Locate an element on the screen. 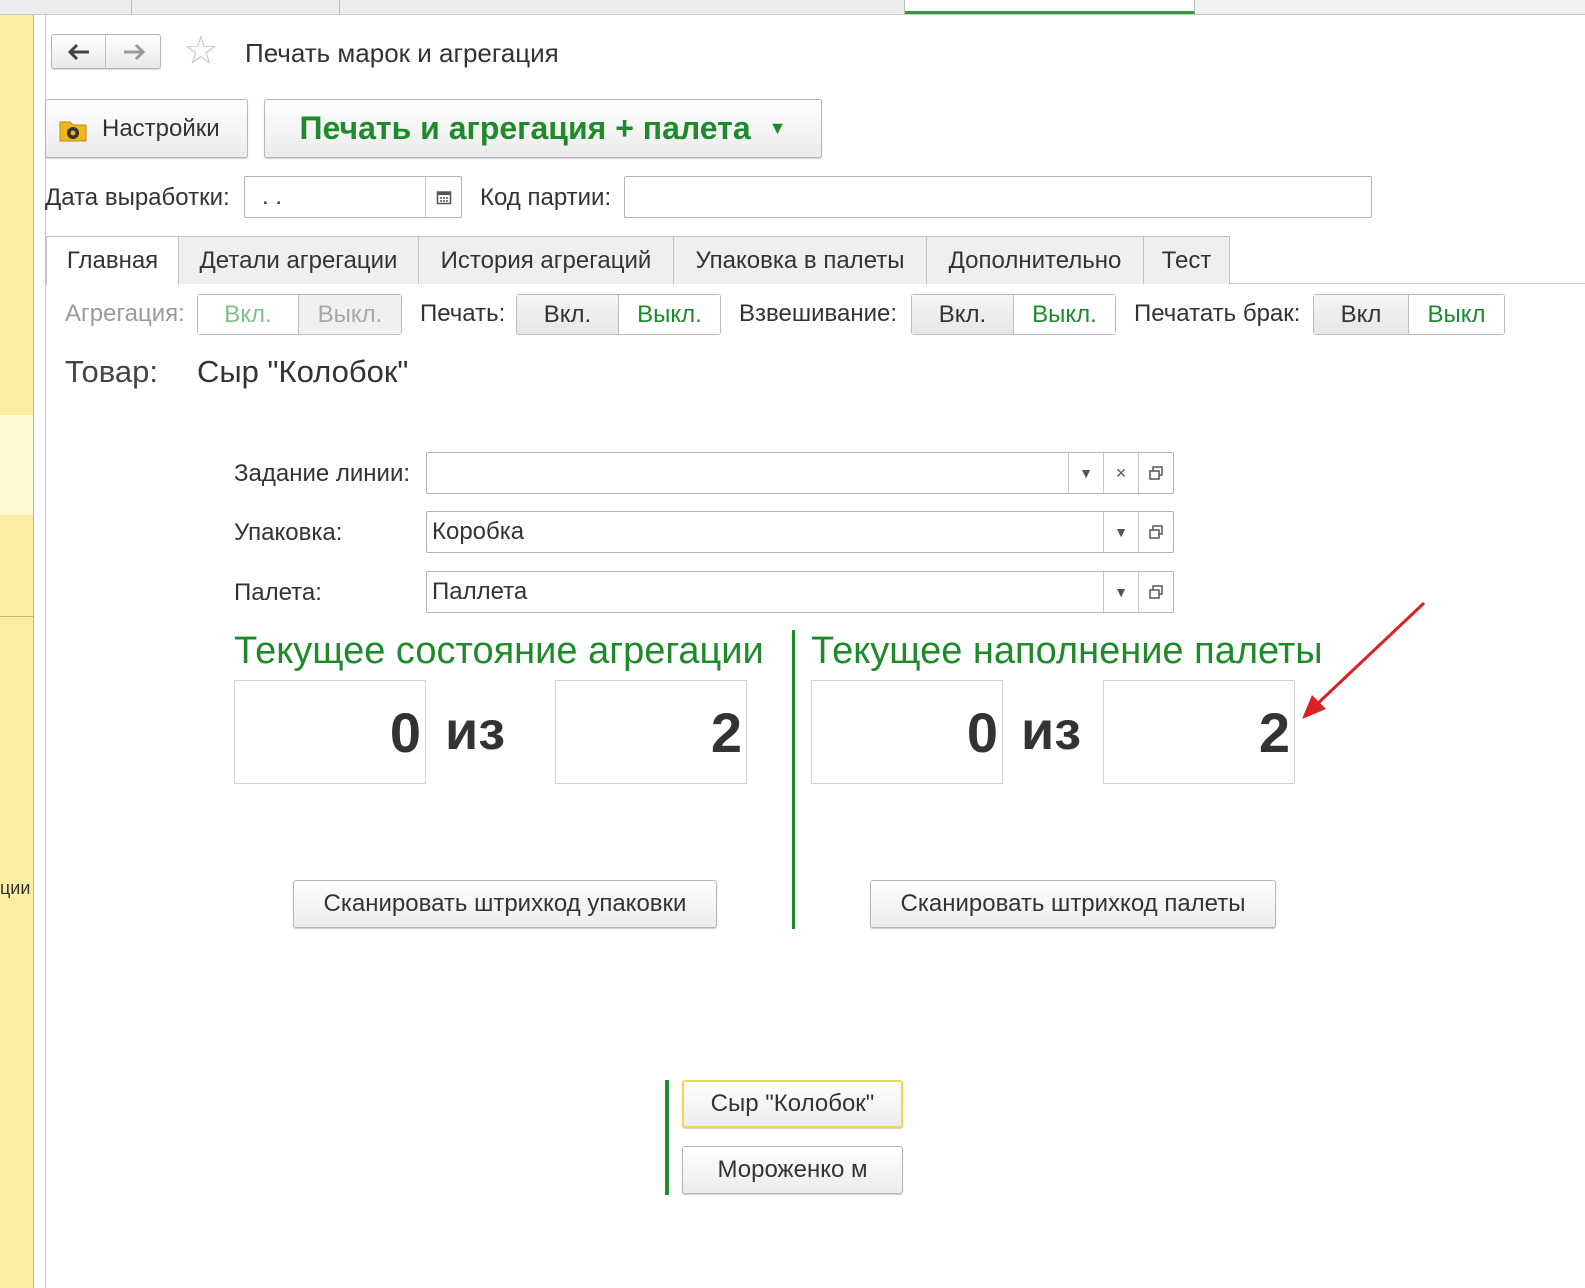 The height and width of the screenshot is (1288, 1585). arrow-right-icon is located at coordinates (135, 51).